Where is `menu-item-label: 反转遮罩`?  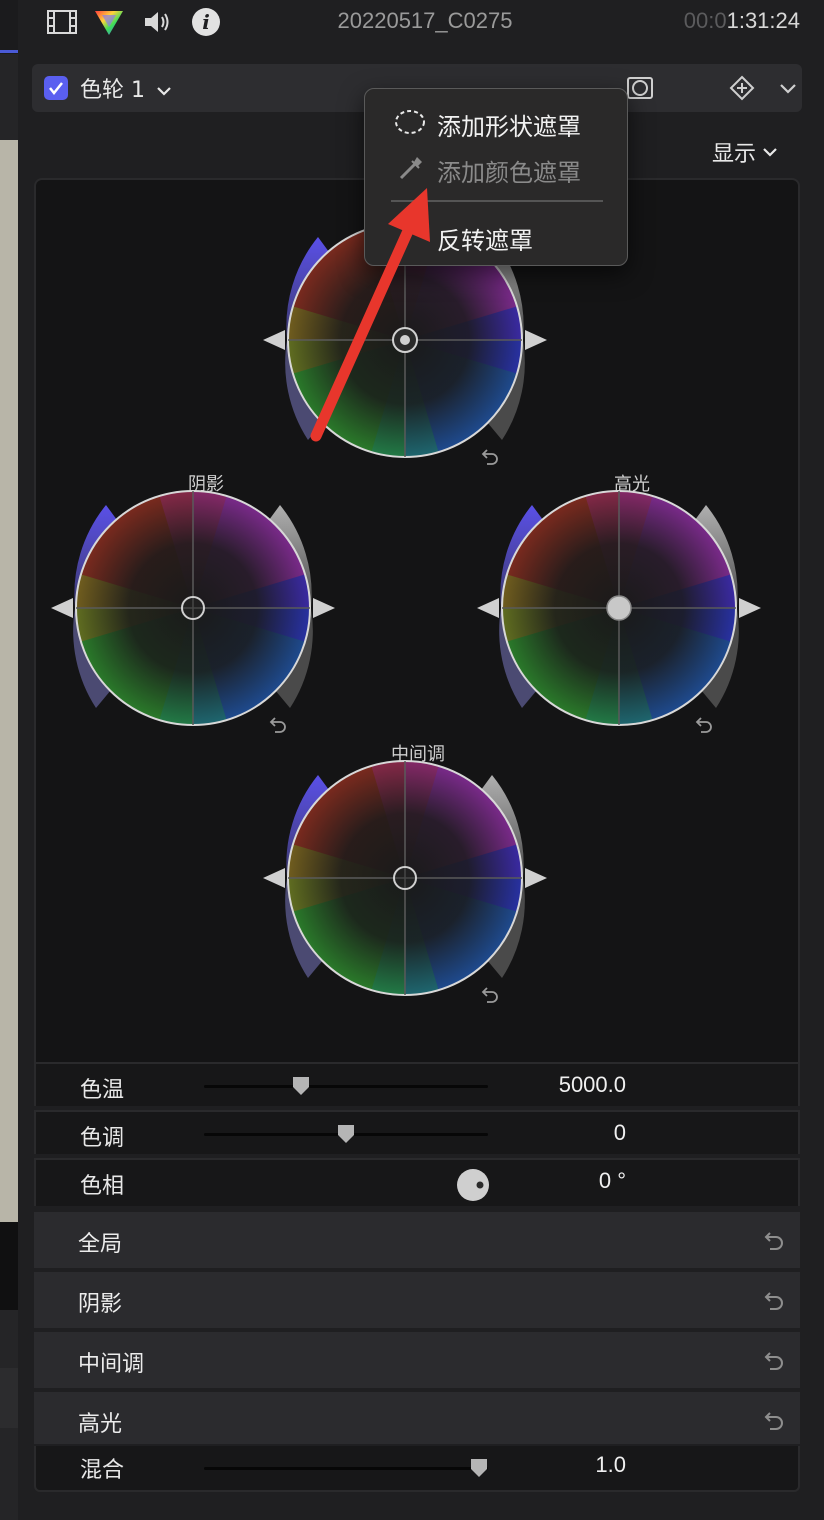
menu-item-label: 反转遮罩 is located at coordinates (485, 241).